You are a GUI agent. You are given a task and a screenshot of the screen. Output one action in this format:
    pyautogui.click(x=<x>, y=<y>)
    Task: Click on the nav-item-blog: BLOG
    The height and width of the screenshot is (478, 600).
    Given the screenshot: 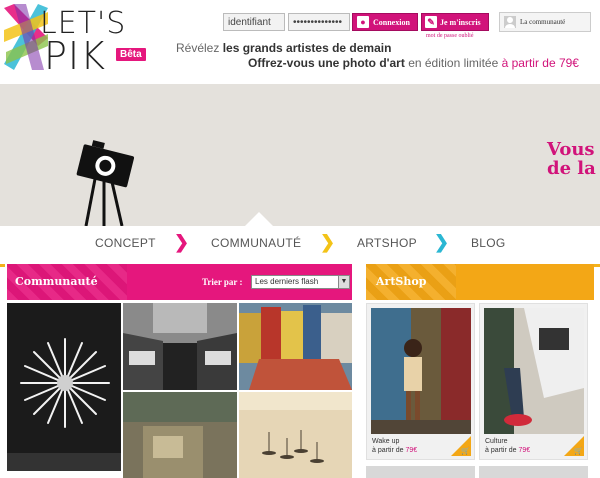 What is the action you would take?
    pyautogui.click(x=488, y=243)
    